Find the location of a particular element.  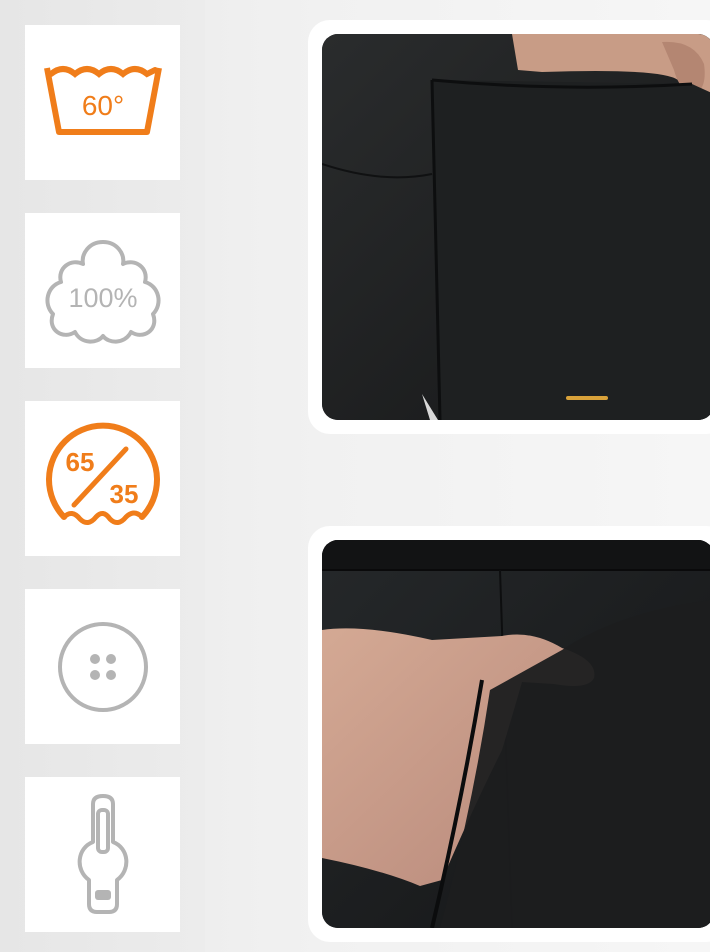

blend-65-35-icon: 65 35 is located at coordinates (102, 473).